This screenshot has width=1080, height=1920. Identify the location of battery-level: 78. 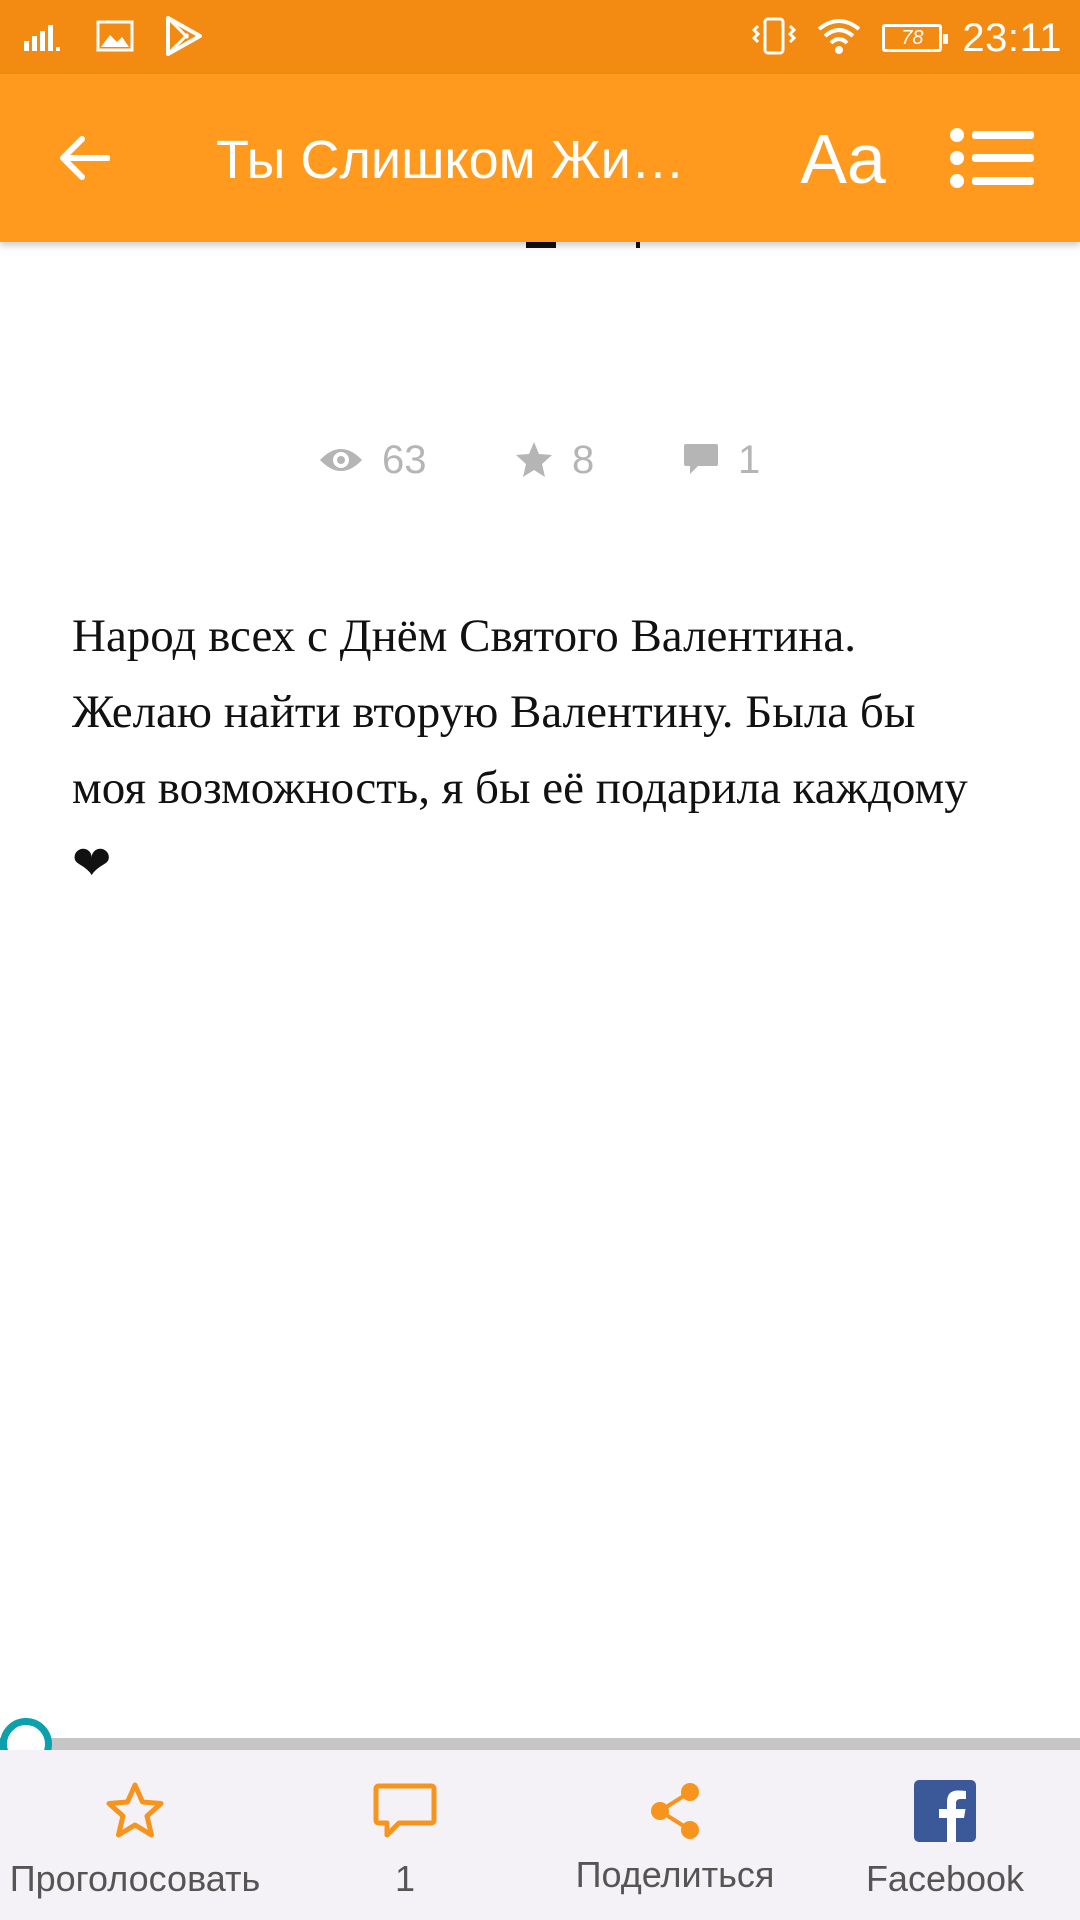
(912, 37).